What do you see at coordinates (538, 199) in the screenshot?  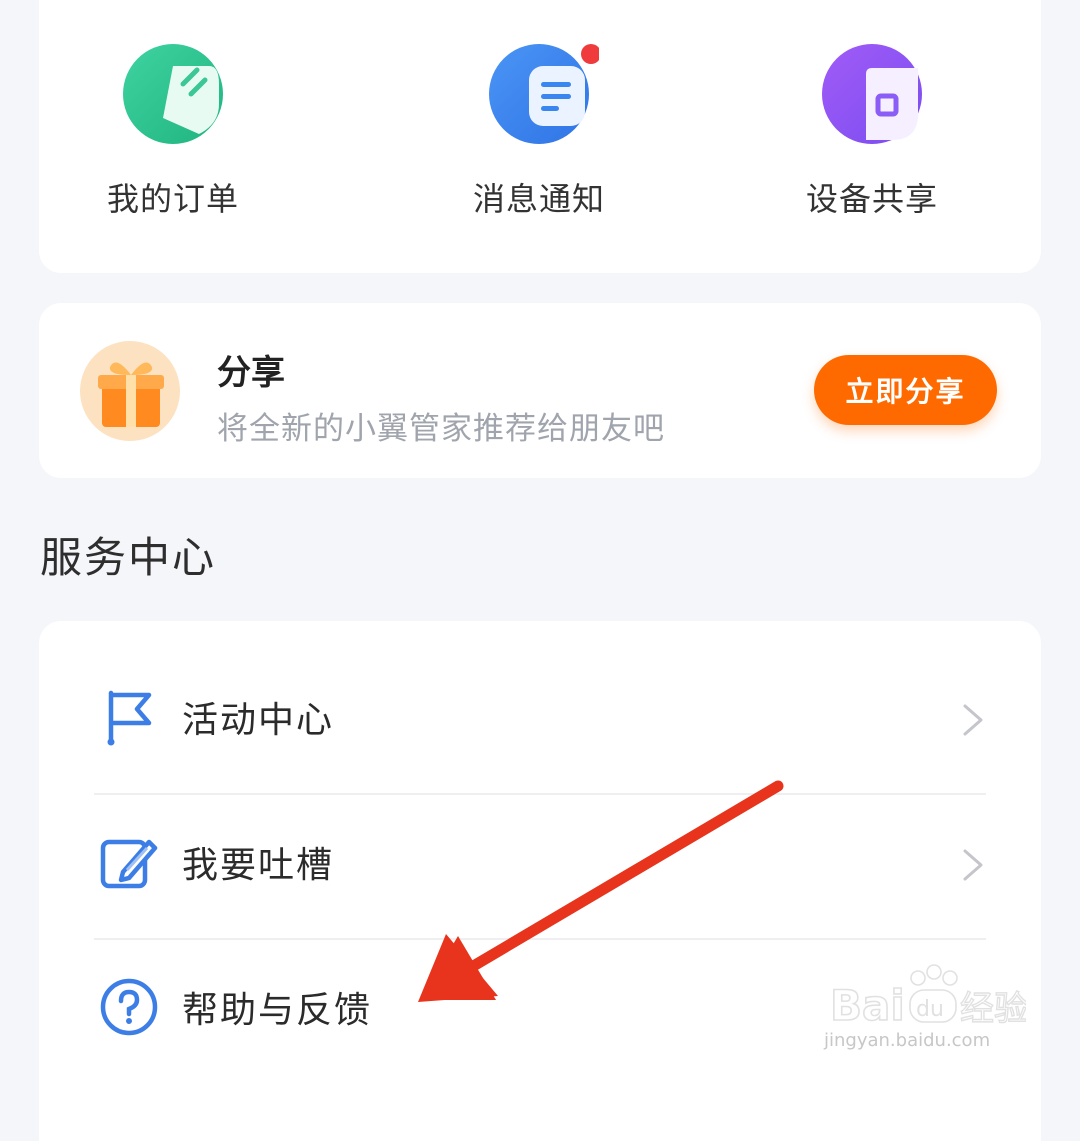 I see `message-notification-label: 消息通知` at bounding box center [538, 199].